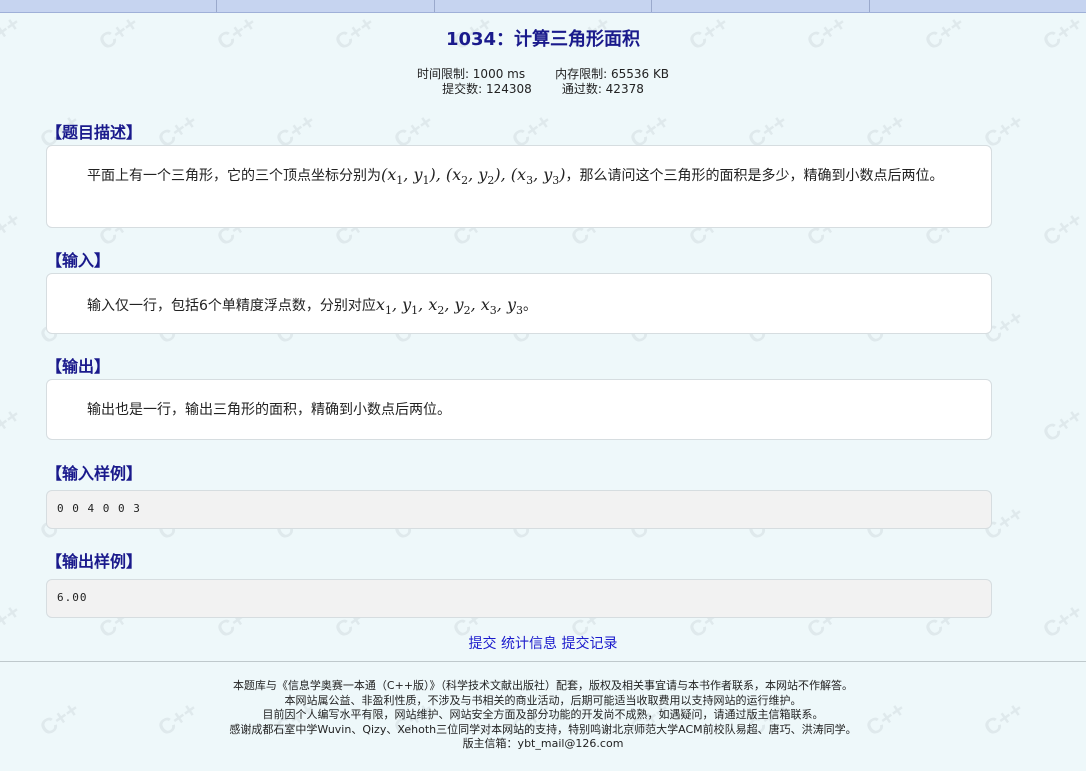 This screenshot has height=771, width=1086. Describe the element at coordinates (94, 561) in the screenshot. I see `sample-output-heading: 【输出样例】` at that location.